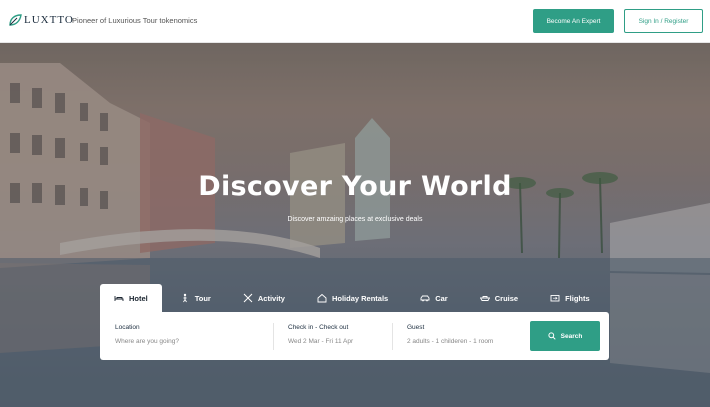 This screenshot has height=407, width=710. I want to click on logo: LUXTTO, so click(41, 20).